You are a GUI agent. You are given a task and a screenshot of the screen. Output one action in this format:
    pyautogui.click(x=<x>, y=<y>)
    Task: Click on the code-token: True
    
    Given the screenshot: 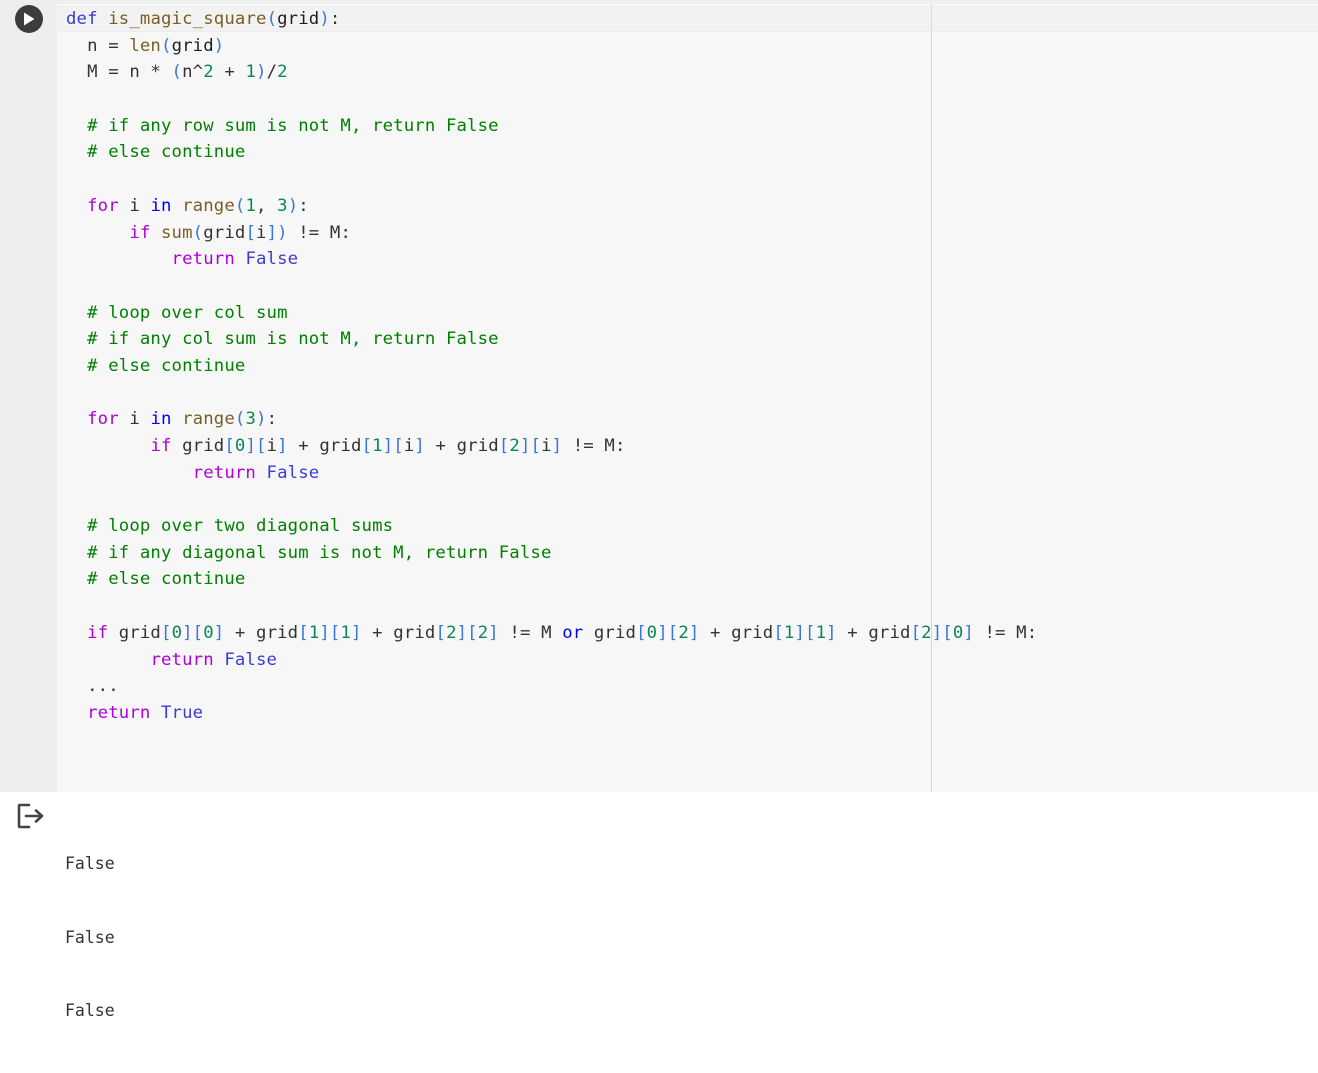 What is the action you would take?
    pyautogui.click(x=182, y=712)
    